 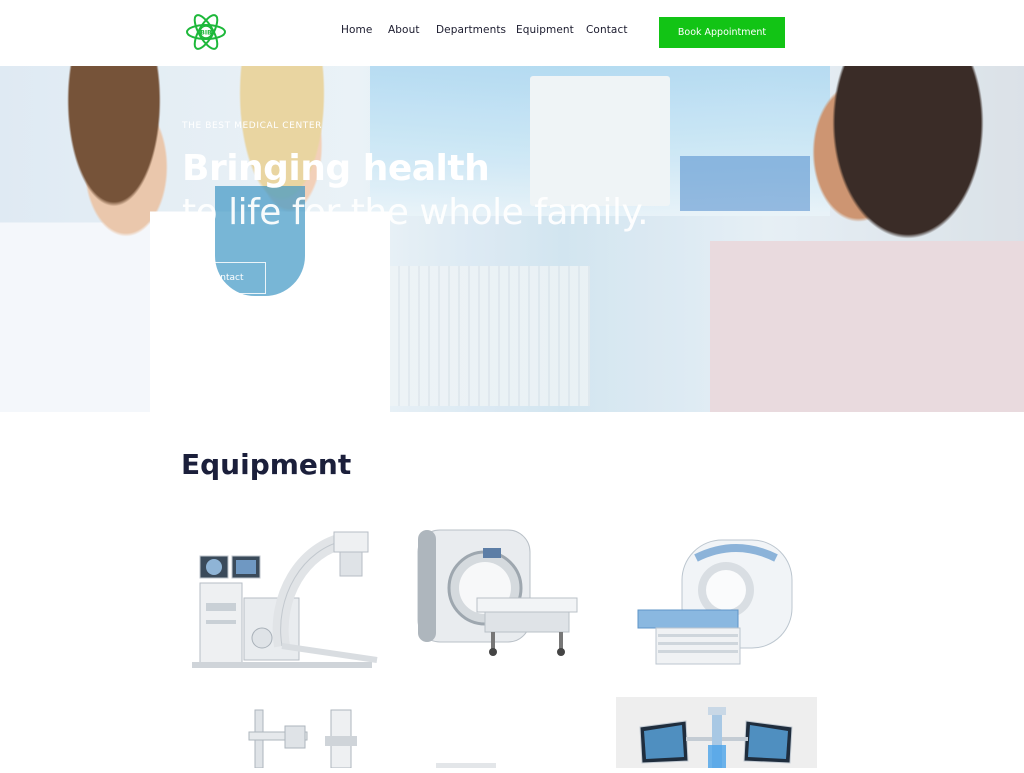 I want to click on hero-title-bold: Bringing health, so click(x=336, y=168).